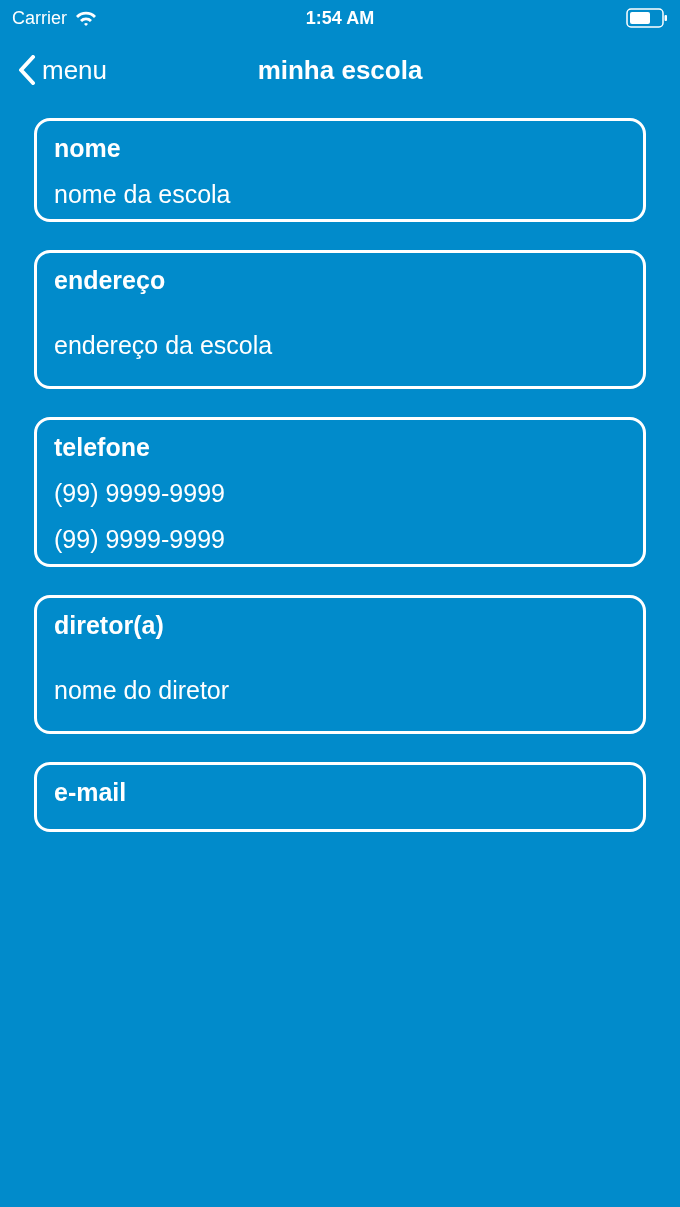 This screenshot has width=680, height=1207. What do you see at coordinates (27, 70) in the screenshot?
I see `chevron-left-icon` at bounding box center [27, 70].